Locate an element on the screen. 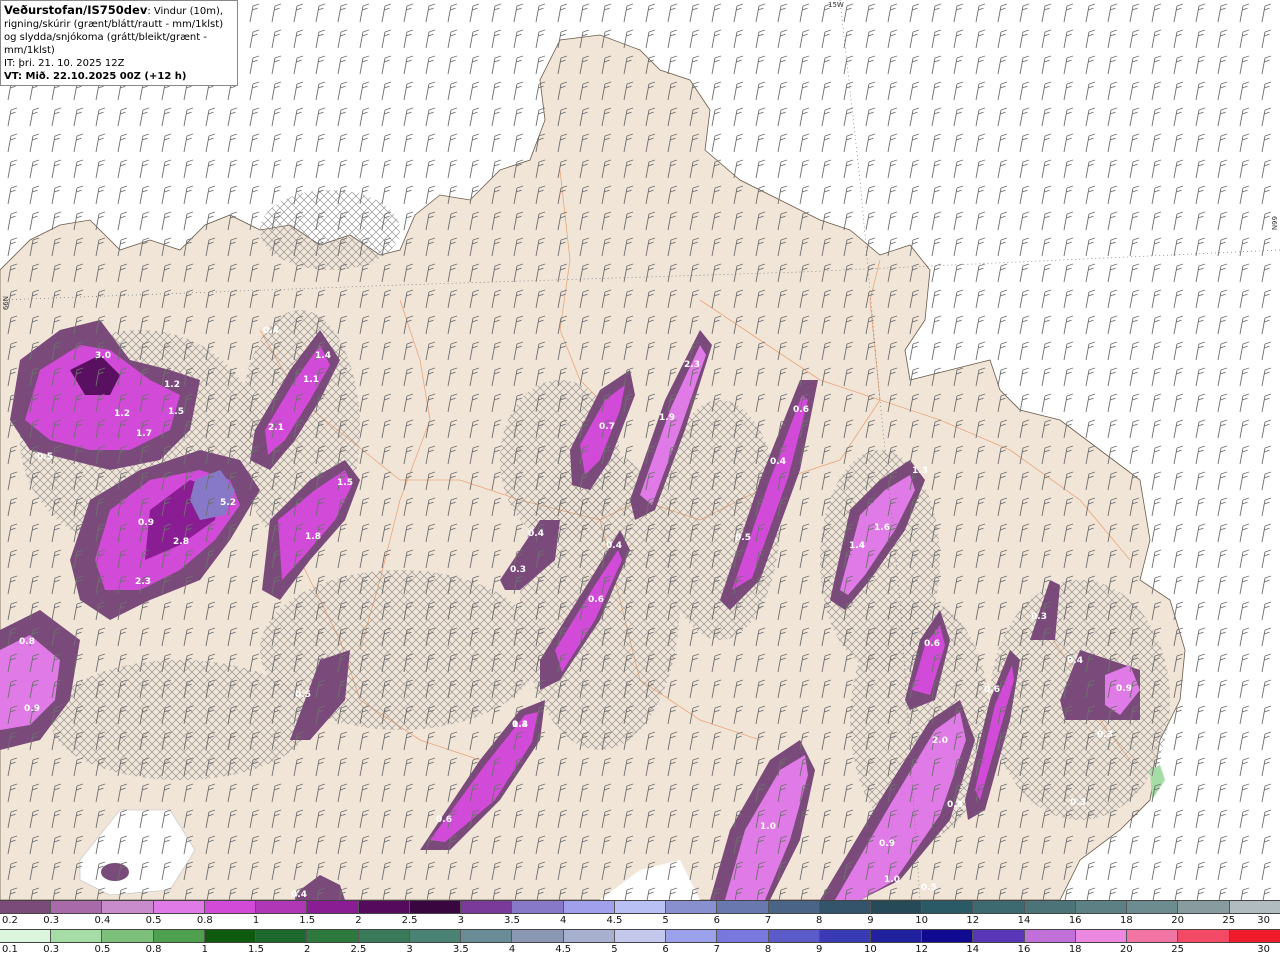 The width and height of the screenshot is (1280, 958). legend-tick-label: 2 is located at coordinates (358, 920).